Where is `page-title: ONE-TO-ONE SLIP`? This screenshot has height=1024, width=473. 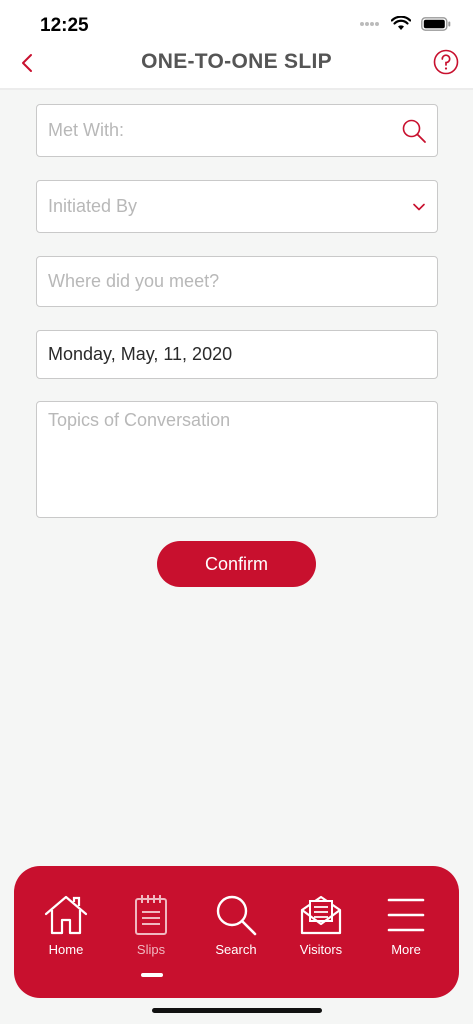
page-title: ONE-TO-ONE SLIP is located at coordinates (236, 61).